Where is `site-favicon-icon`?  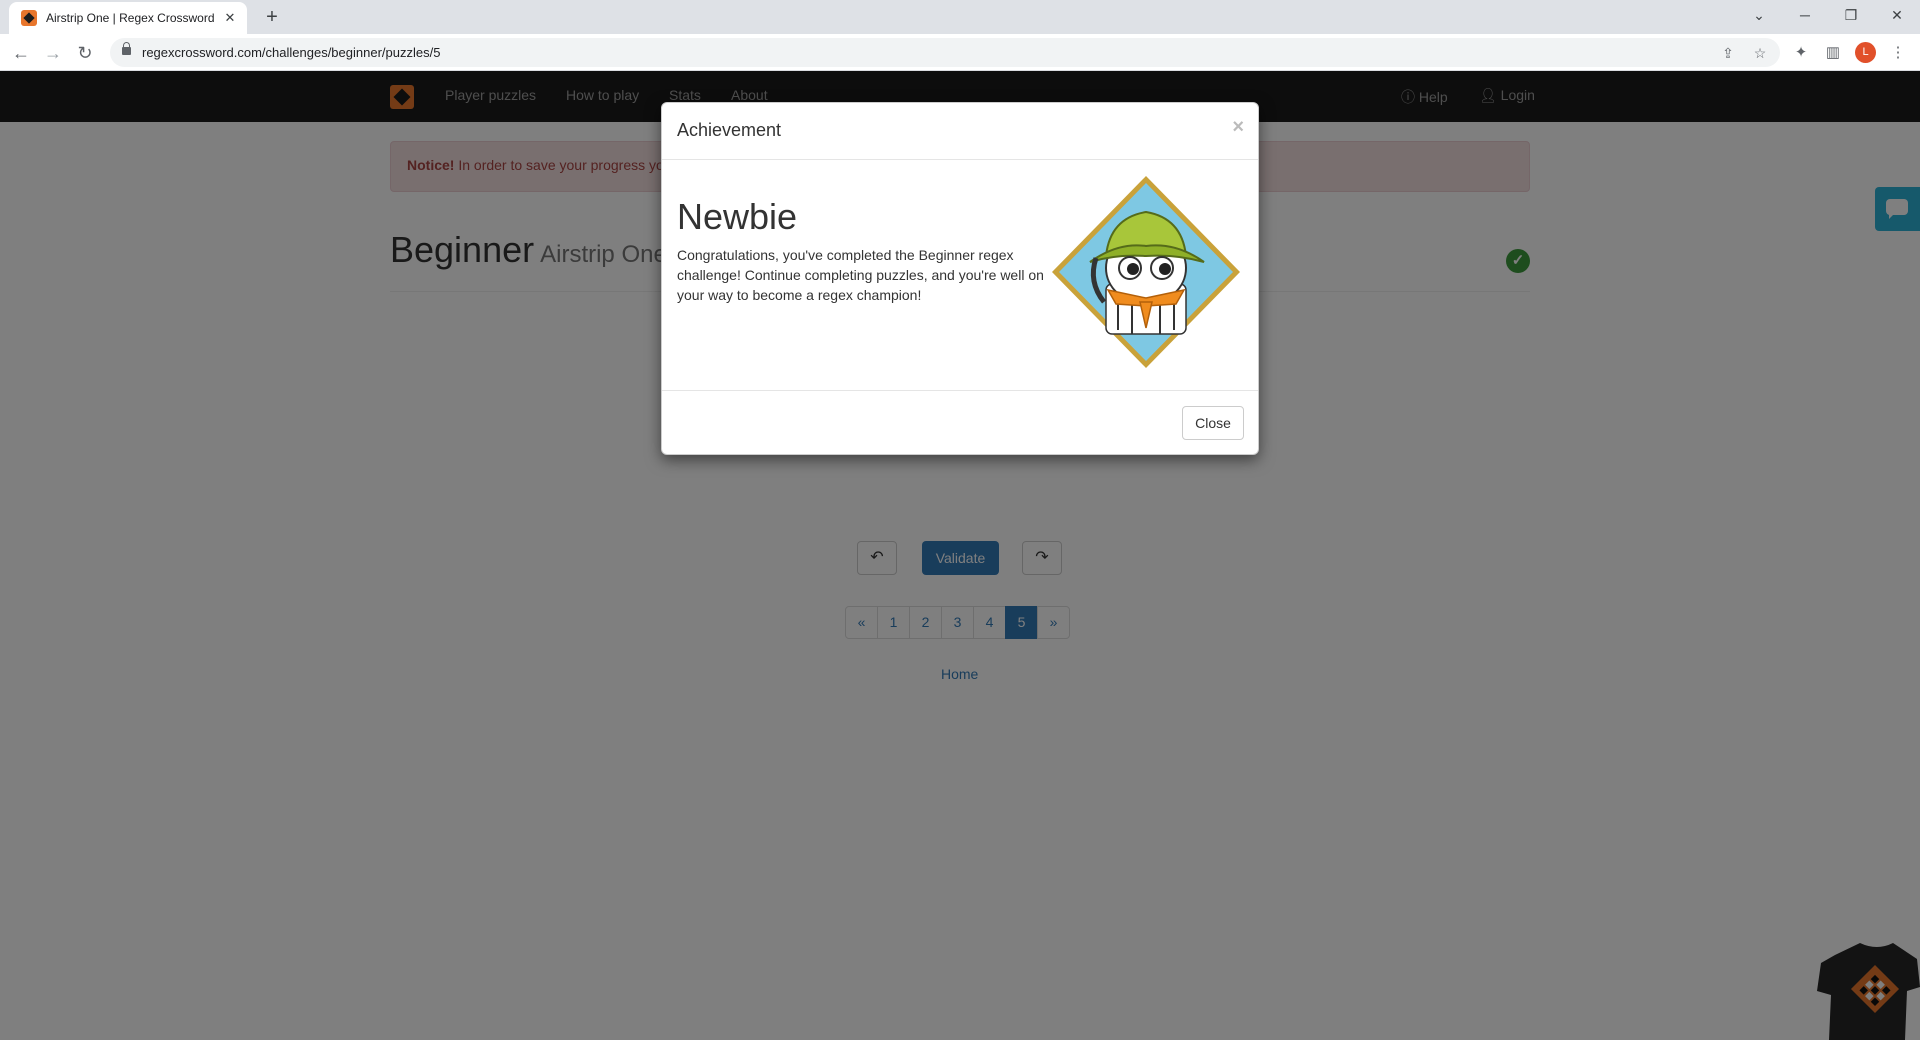 site-favicon-icon is located at coordinates (29, 18).